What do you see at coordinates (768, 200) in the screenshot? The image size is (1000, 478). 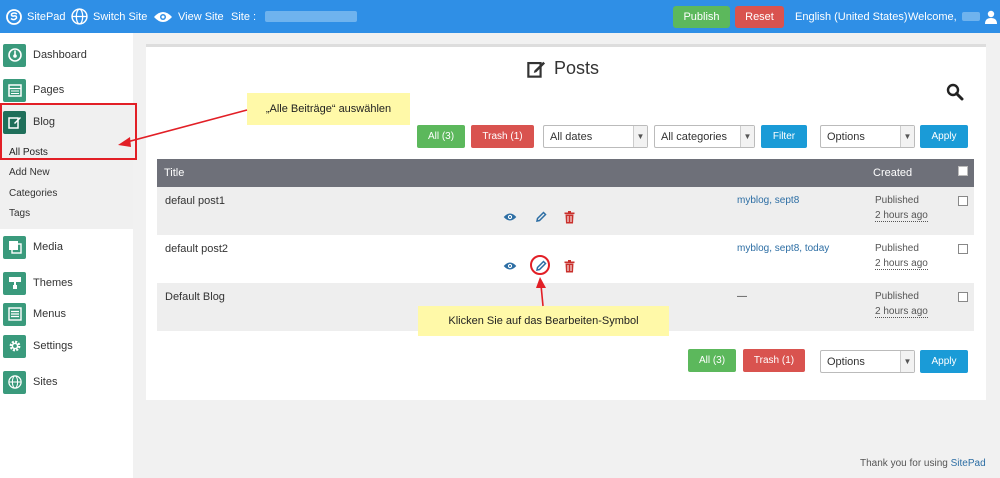 I see `post-tags: myblog, sept8` at bounding box center [768, 200].